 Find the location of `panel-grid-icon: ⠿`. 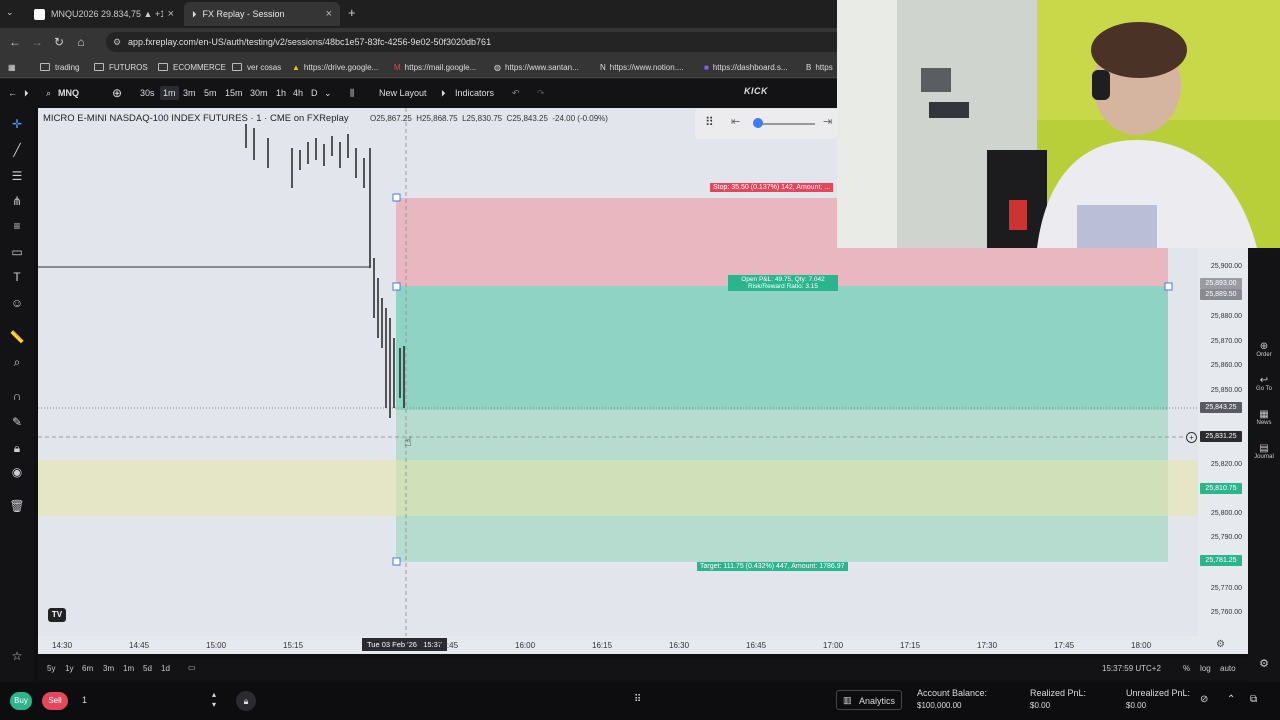

panel-grid-icon: ⠿ is located at coordinates (637, 699).